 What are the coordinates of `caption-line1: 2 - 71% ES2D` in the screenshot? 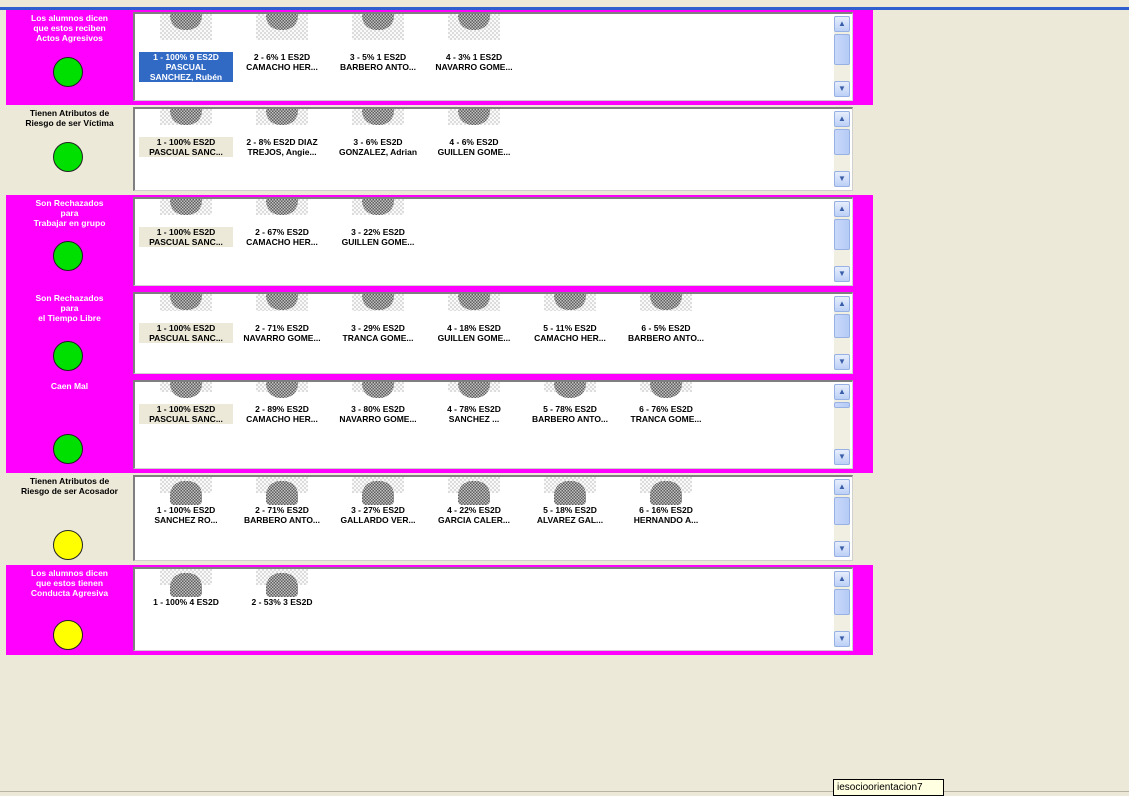 It's located at (282, 510).